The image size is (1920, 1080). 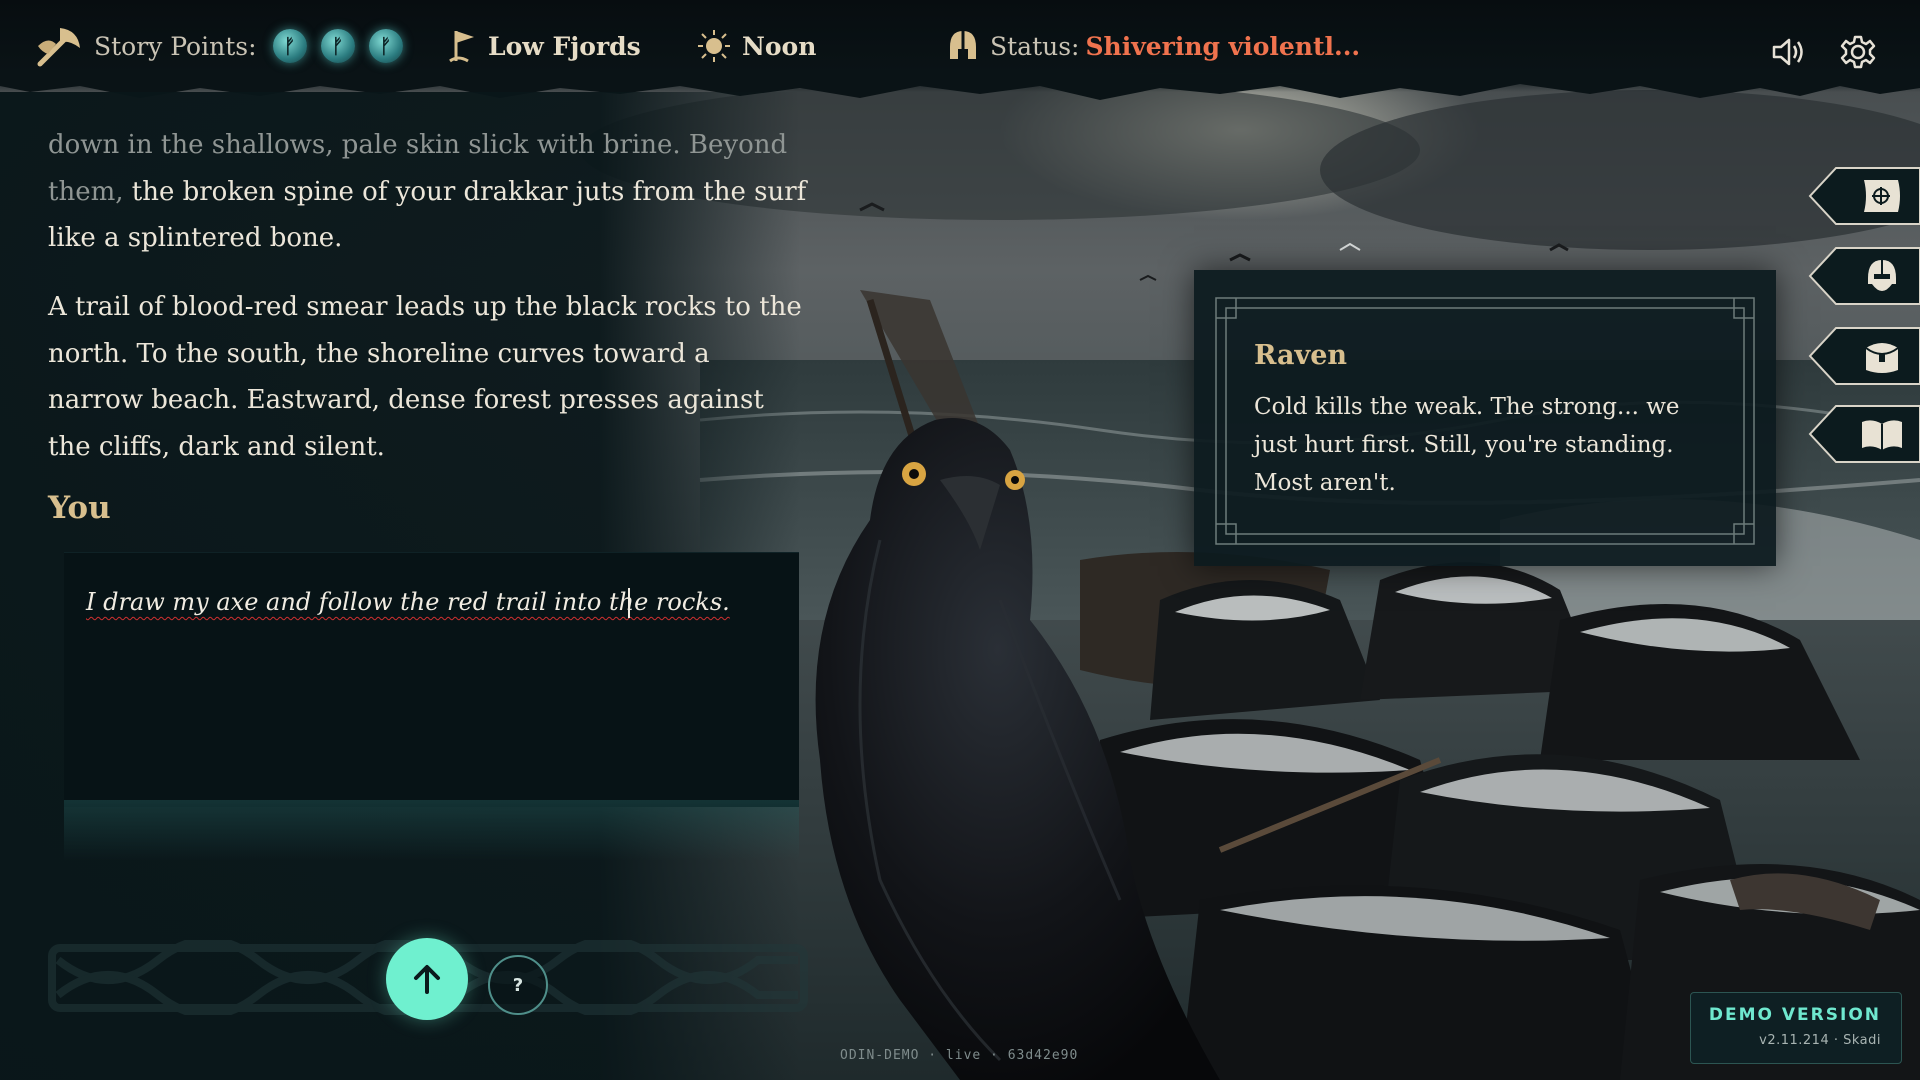 I want to click on location-name: Low Fjords, so click(x=564, y=46).